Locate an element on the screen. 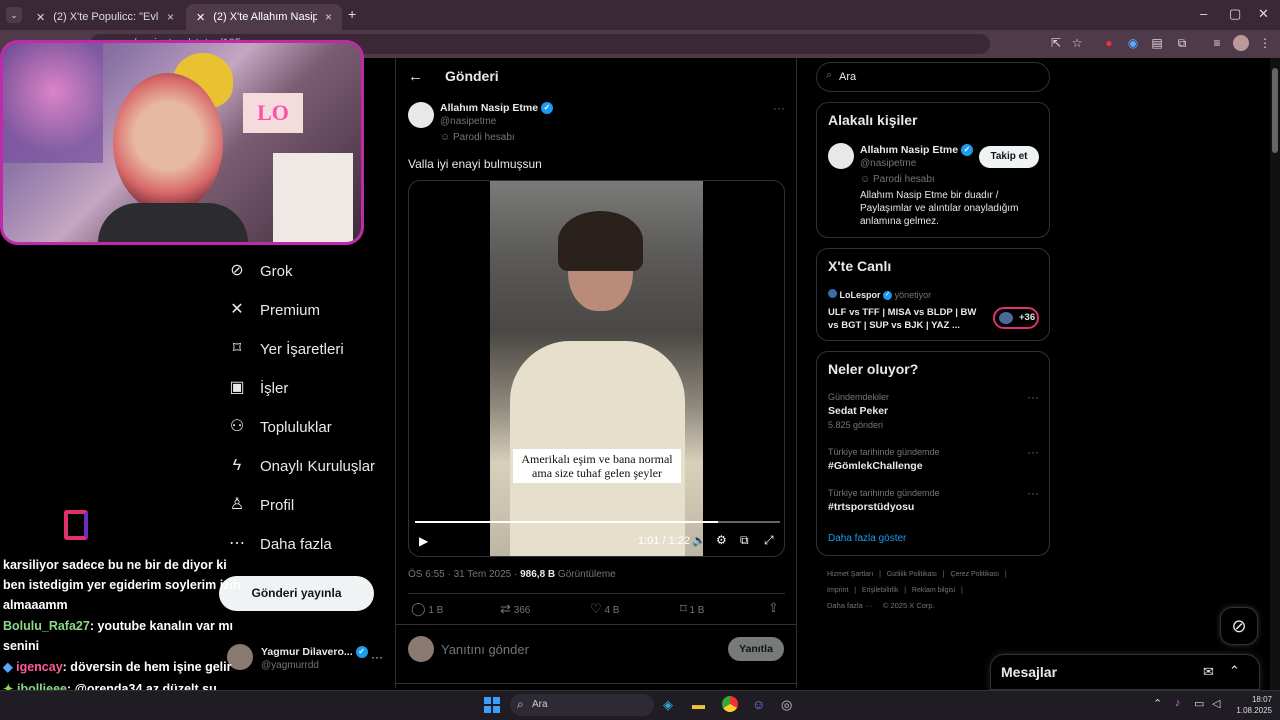  webcam-overlay: LO is located at coordinates (182, 142).